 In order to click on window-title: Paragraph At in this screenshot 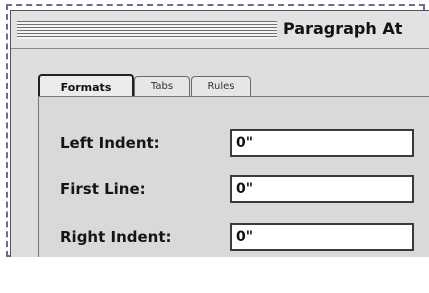, I will do `click(343, 28)`.